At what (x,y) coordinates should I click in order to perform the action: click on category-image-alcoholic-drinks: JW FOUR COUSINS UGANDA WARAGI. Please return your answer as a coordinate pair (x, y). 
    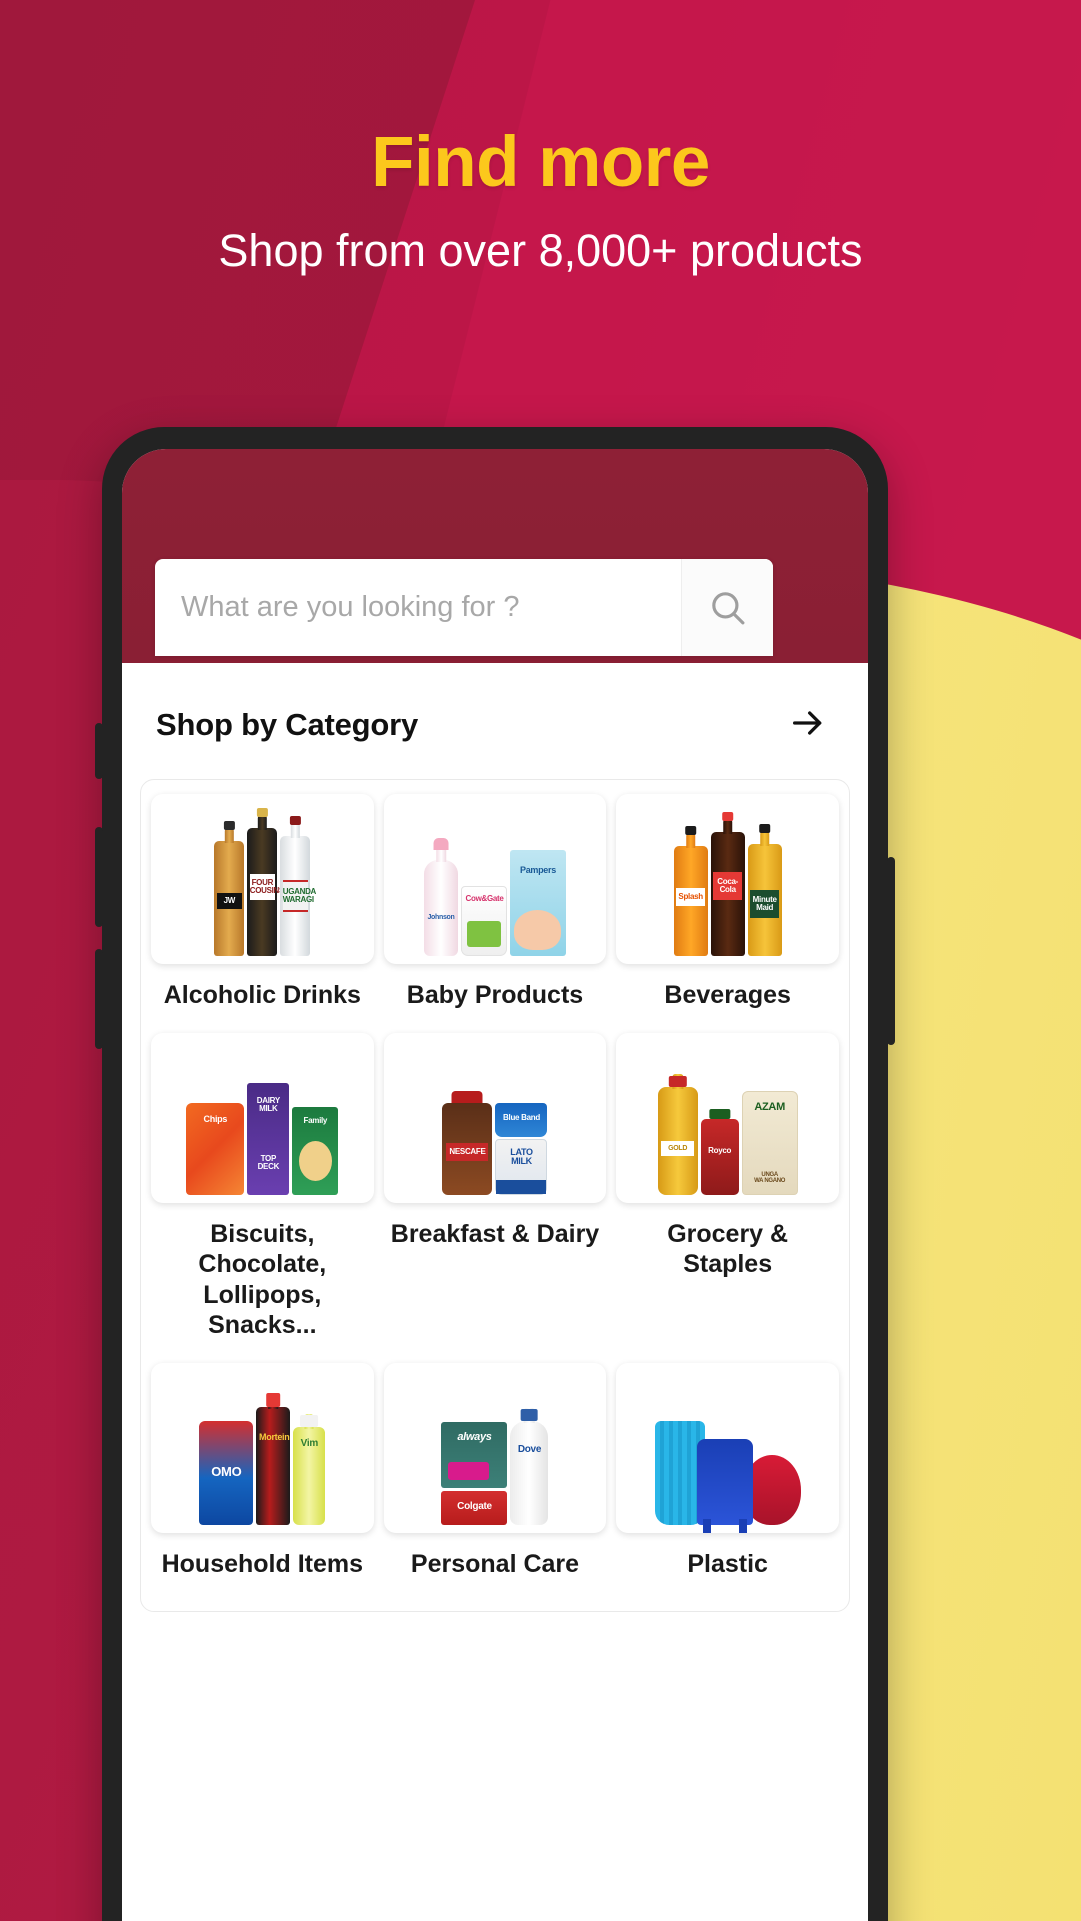
    Looking at the image, I should click on (262, 879).